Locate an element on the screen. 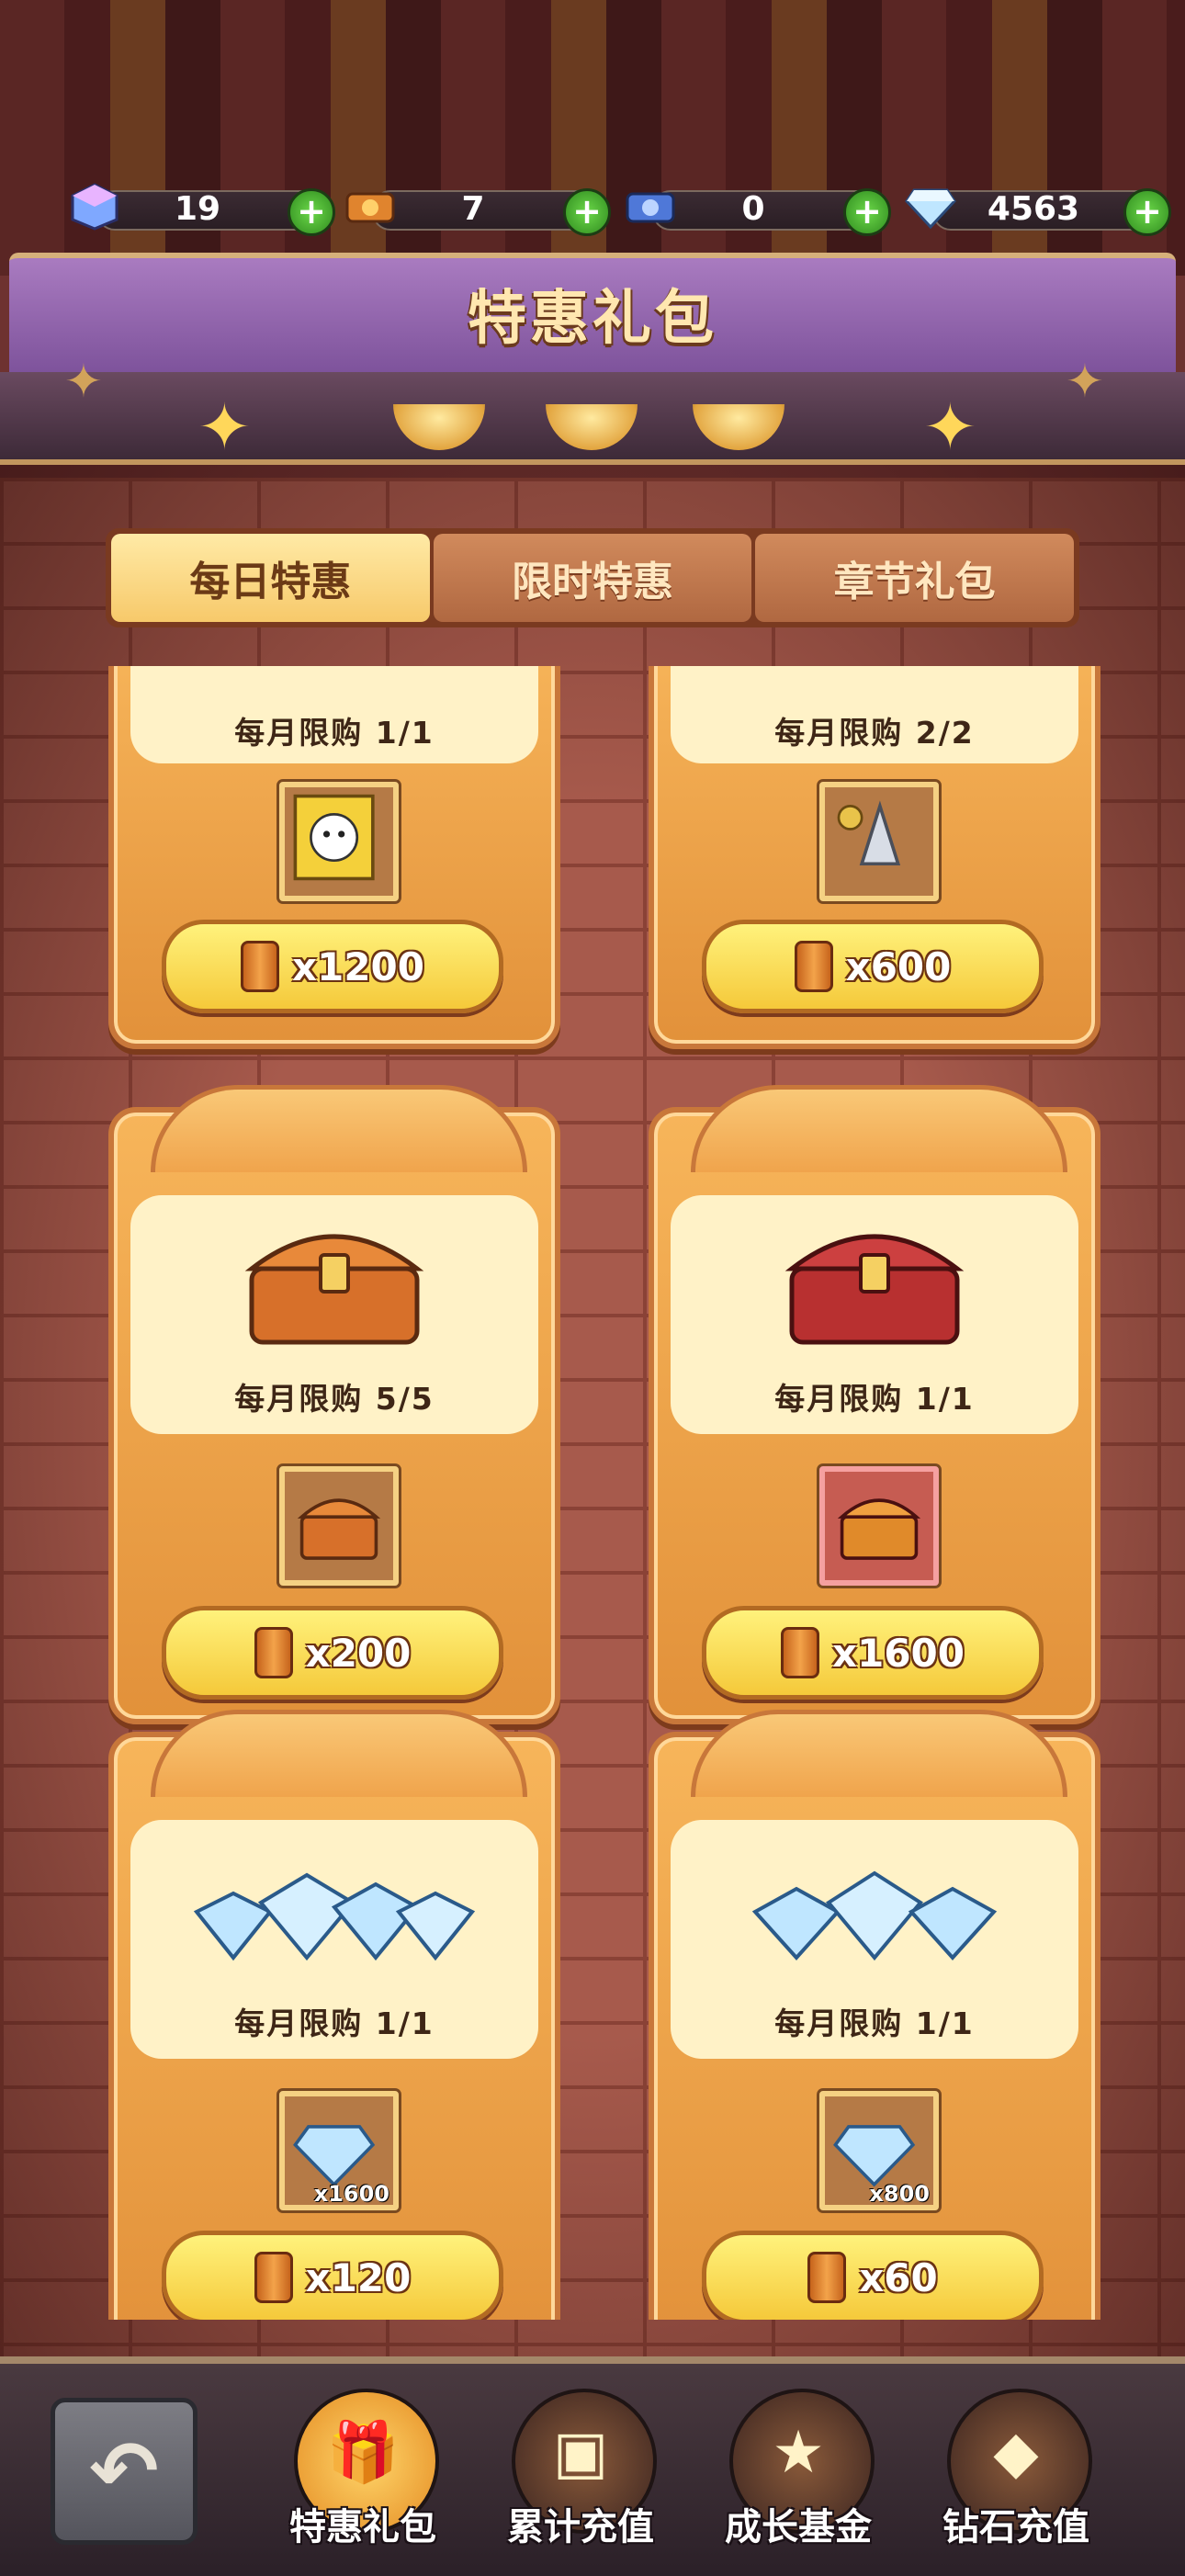 The width and height of the screenshot is (1185, 2576). offer-card: 每月限购 1/1 x1600 x120 is located at coordinates (334, 2015).